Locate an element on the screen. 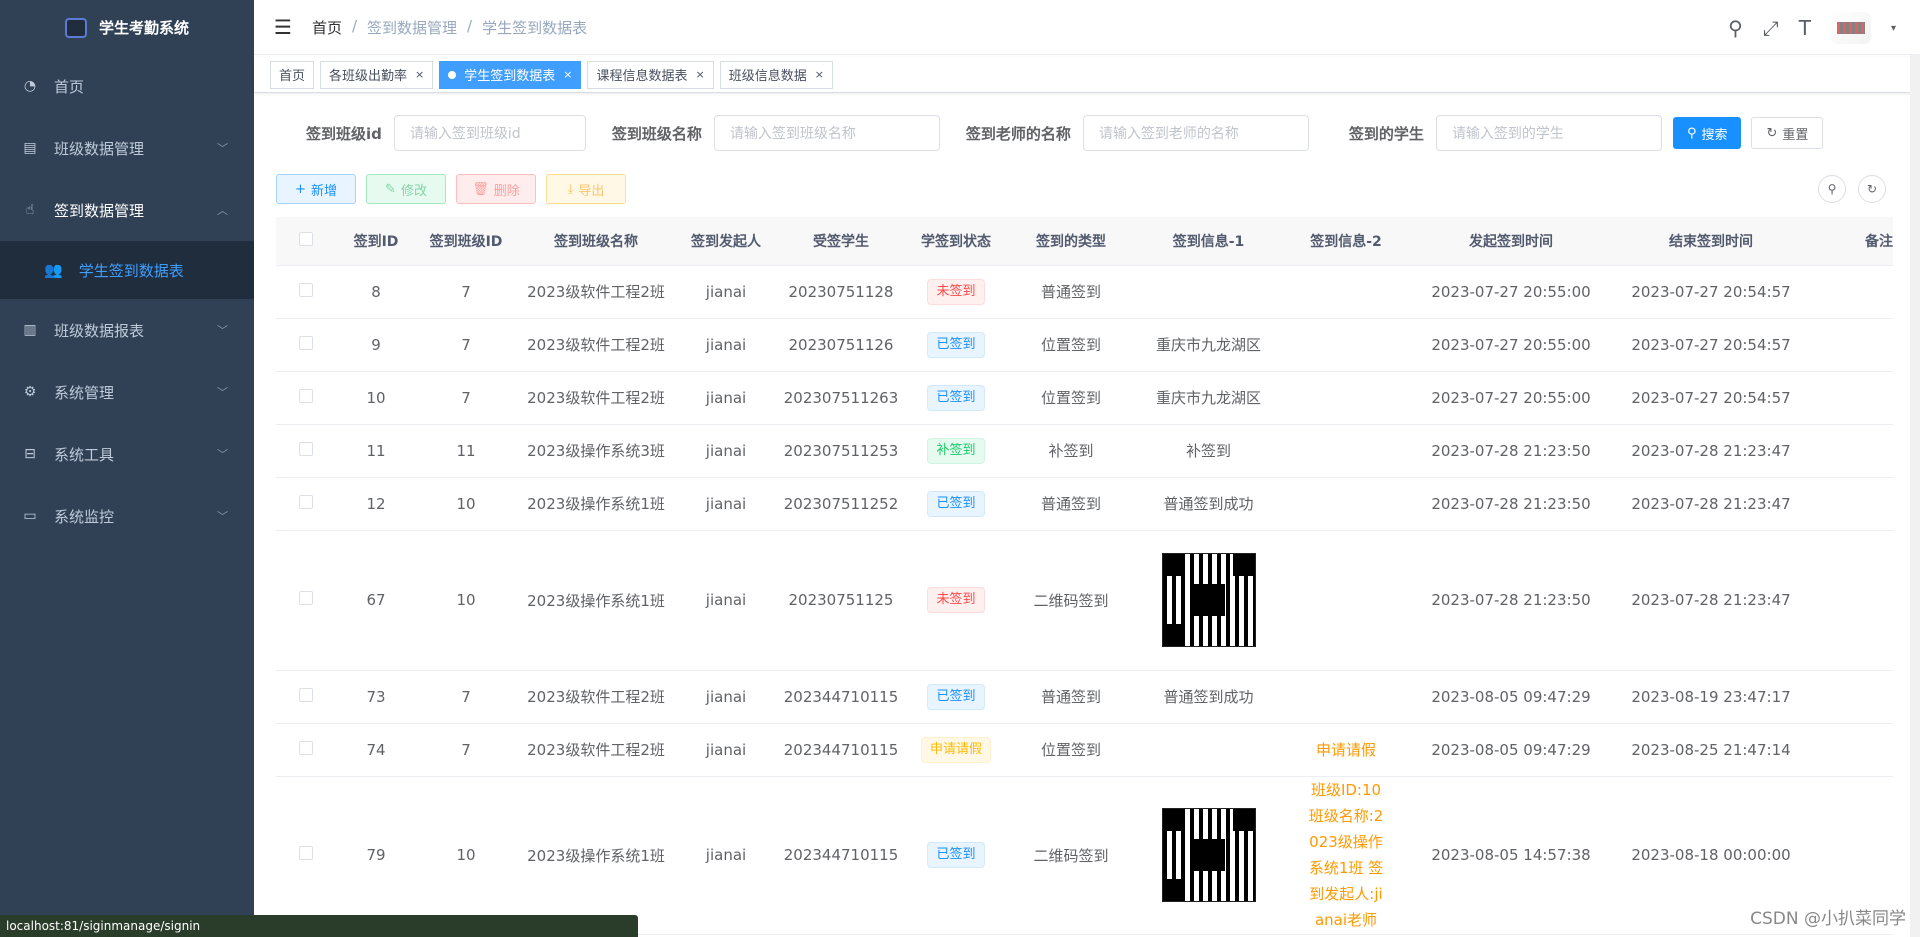 The height and width of the screenshot is (937, 1920). search-button: ⚲ 搜索 is located at coordinates (1707, 133).